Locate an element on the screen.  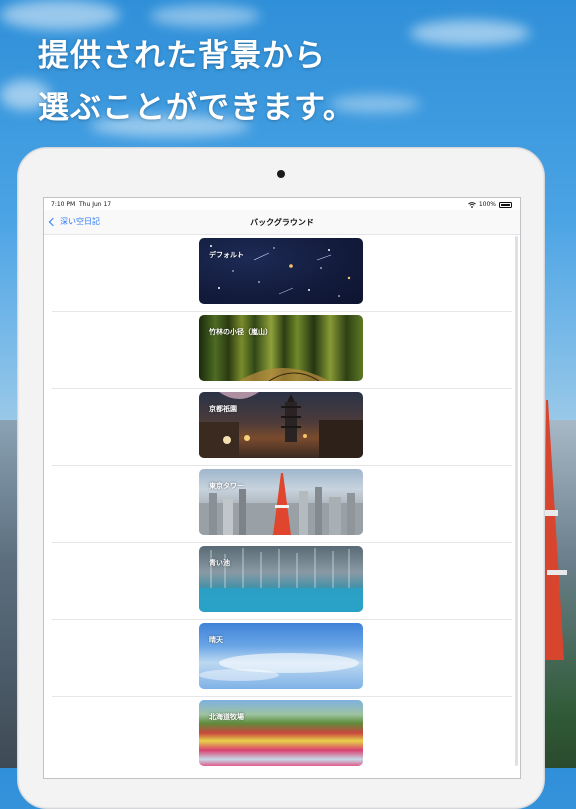
list-item-tokyo-tower: 東京タワー is located at coordinates (282, 504).